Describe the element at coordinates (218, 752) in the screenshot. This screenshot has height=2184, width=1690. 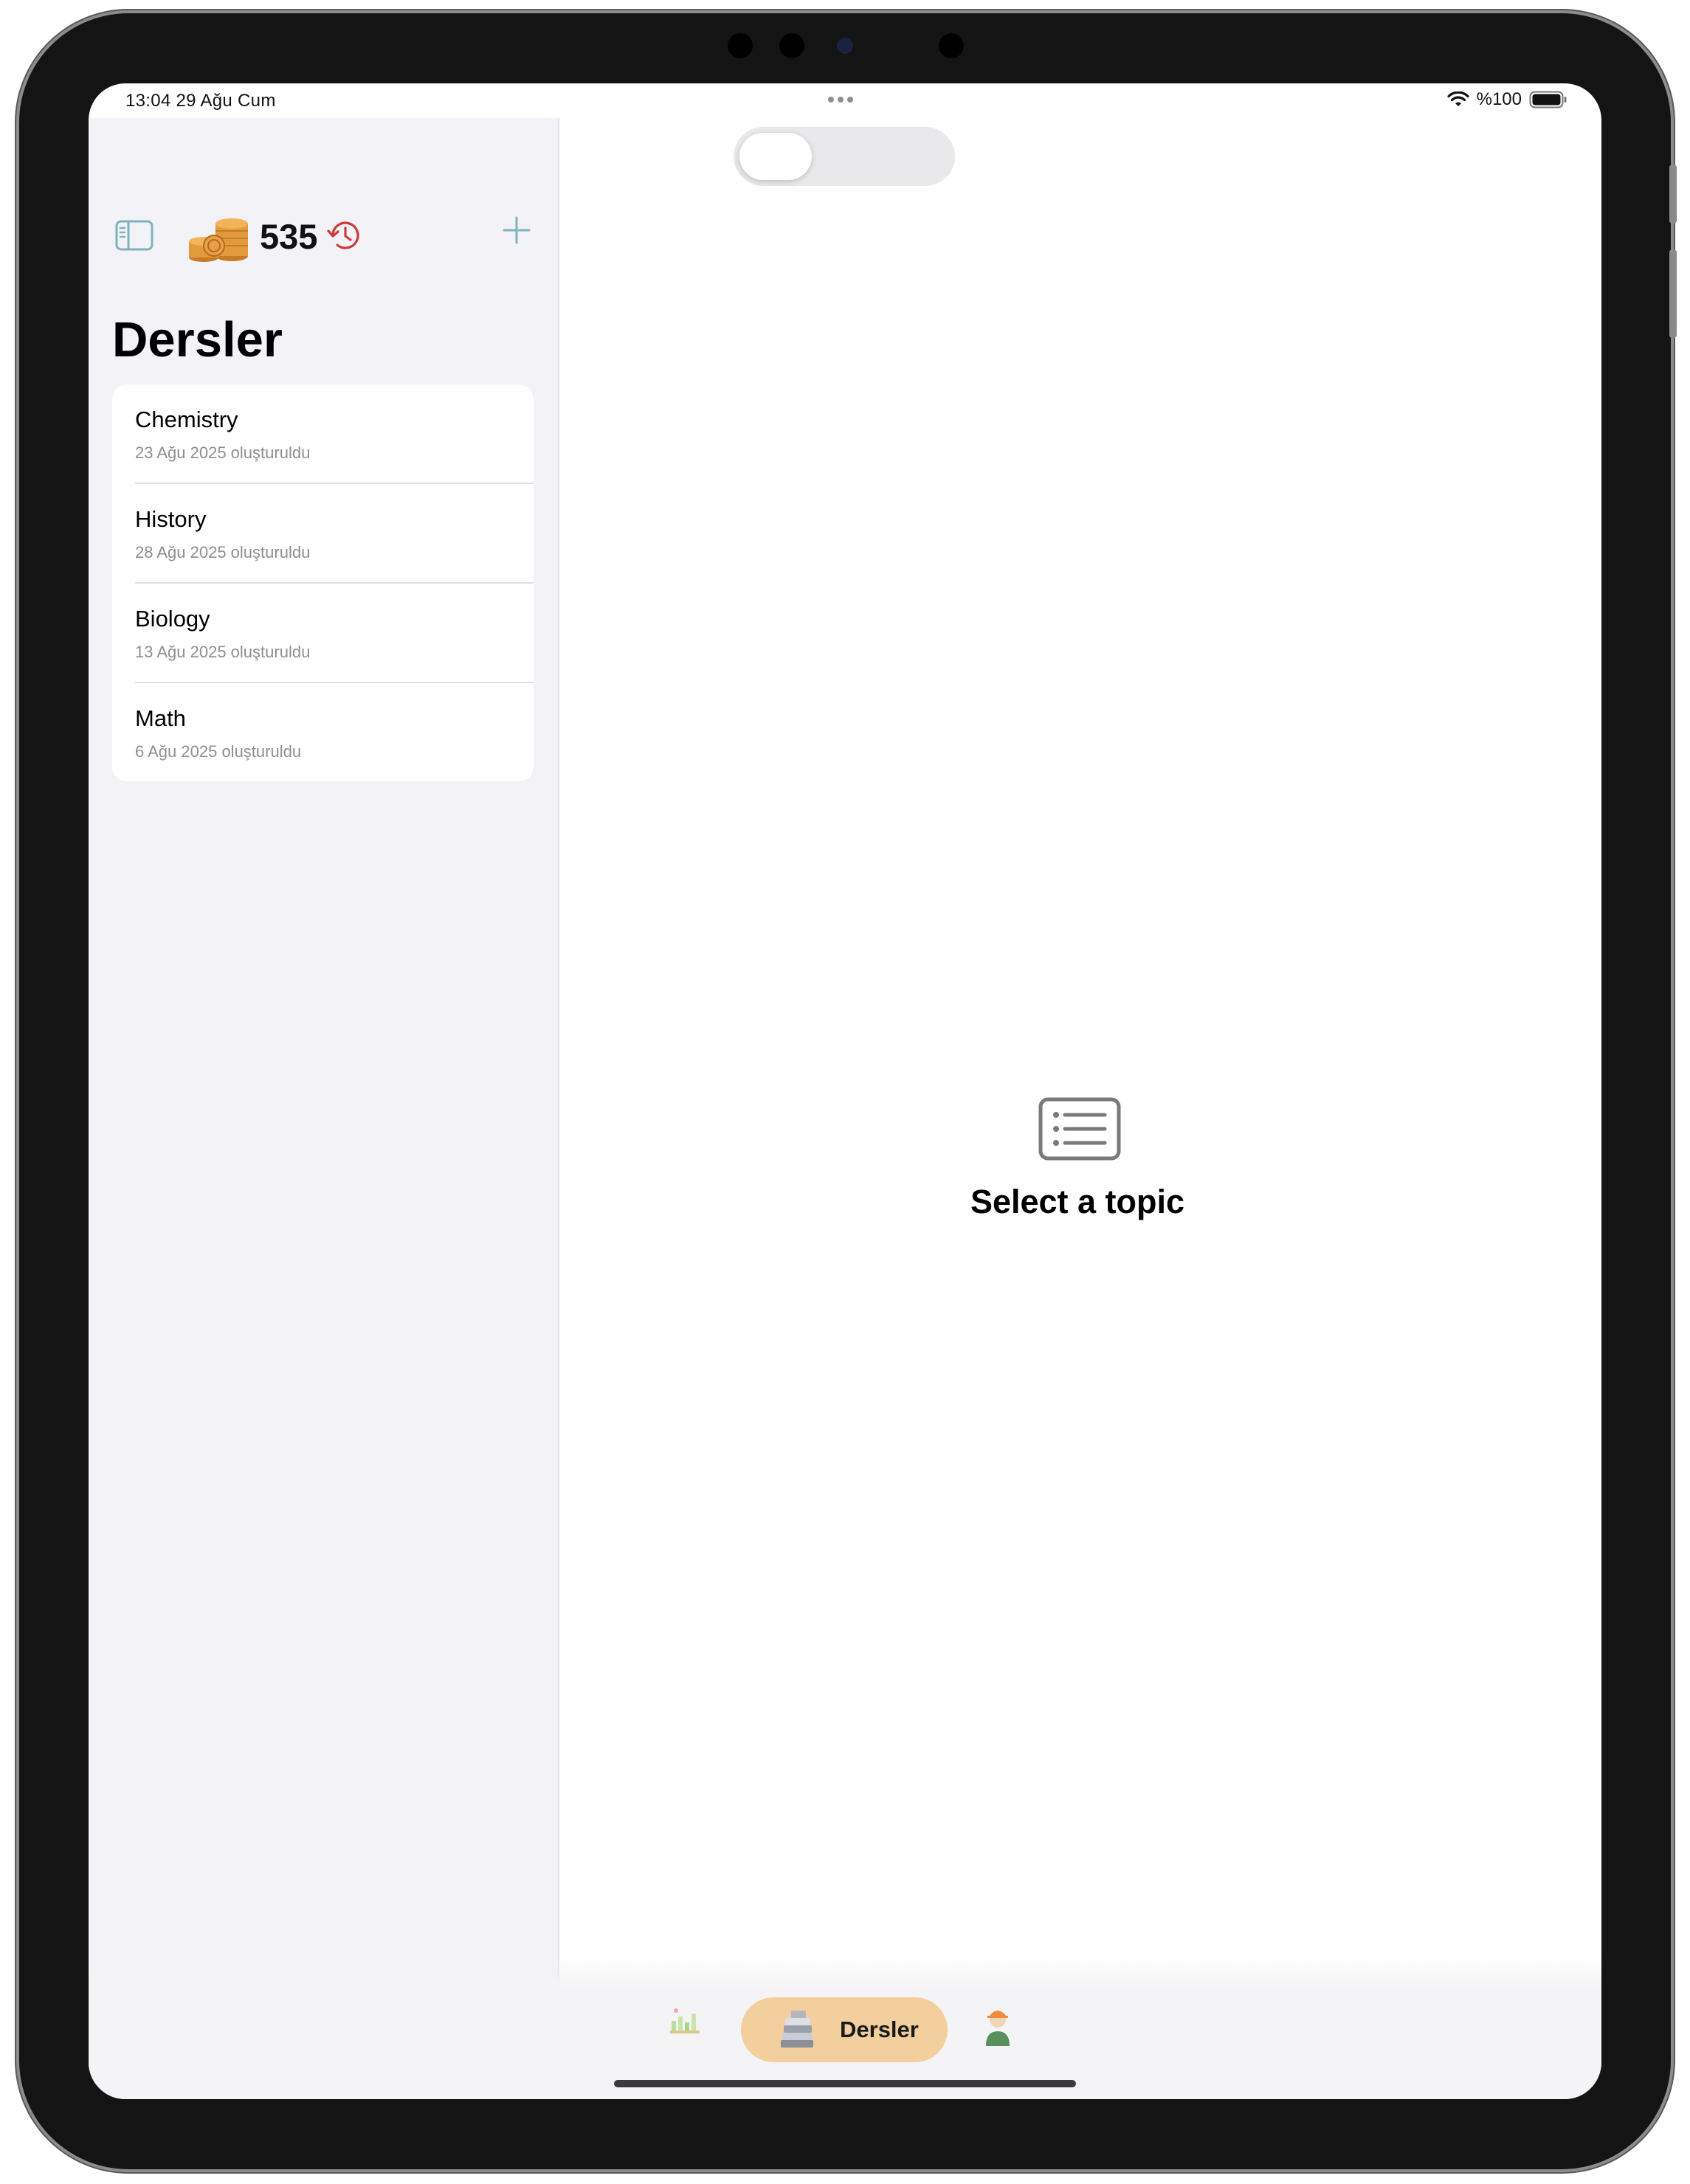
I see `course-date: 6 Ağu 2025 oluşturuldu` at that location.